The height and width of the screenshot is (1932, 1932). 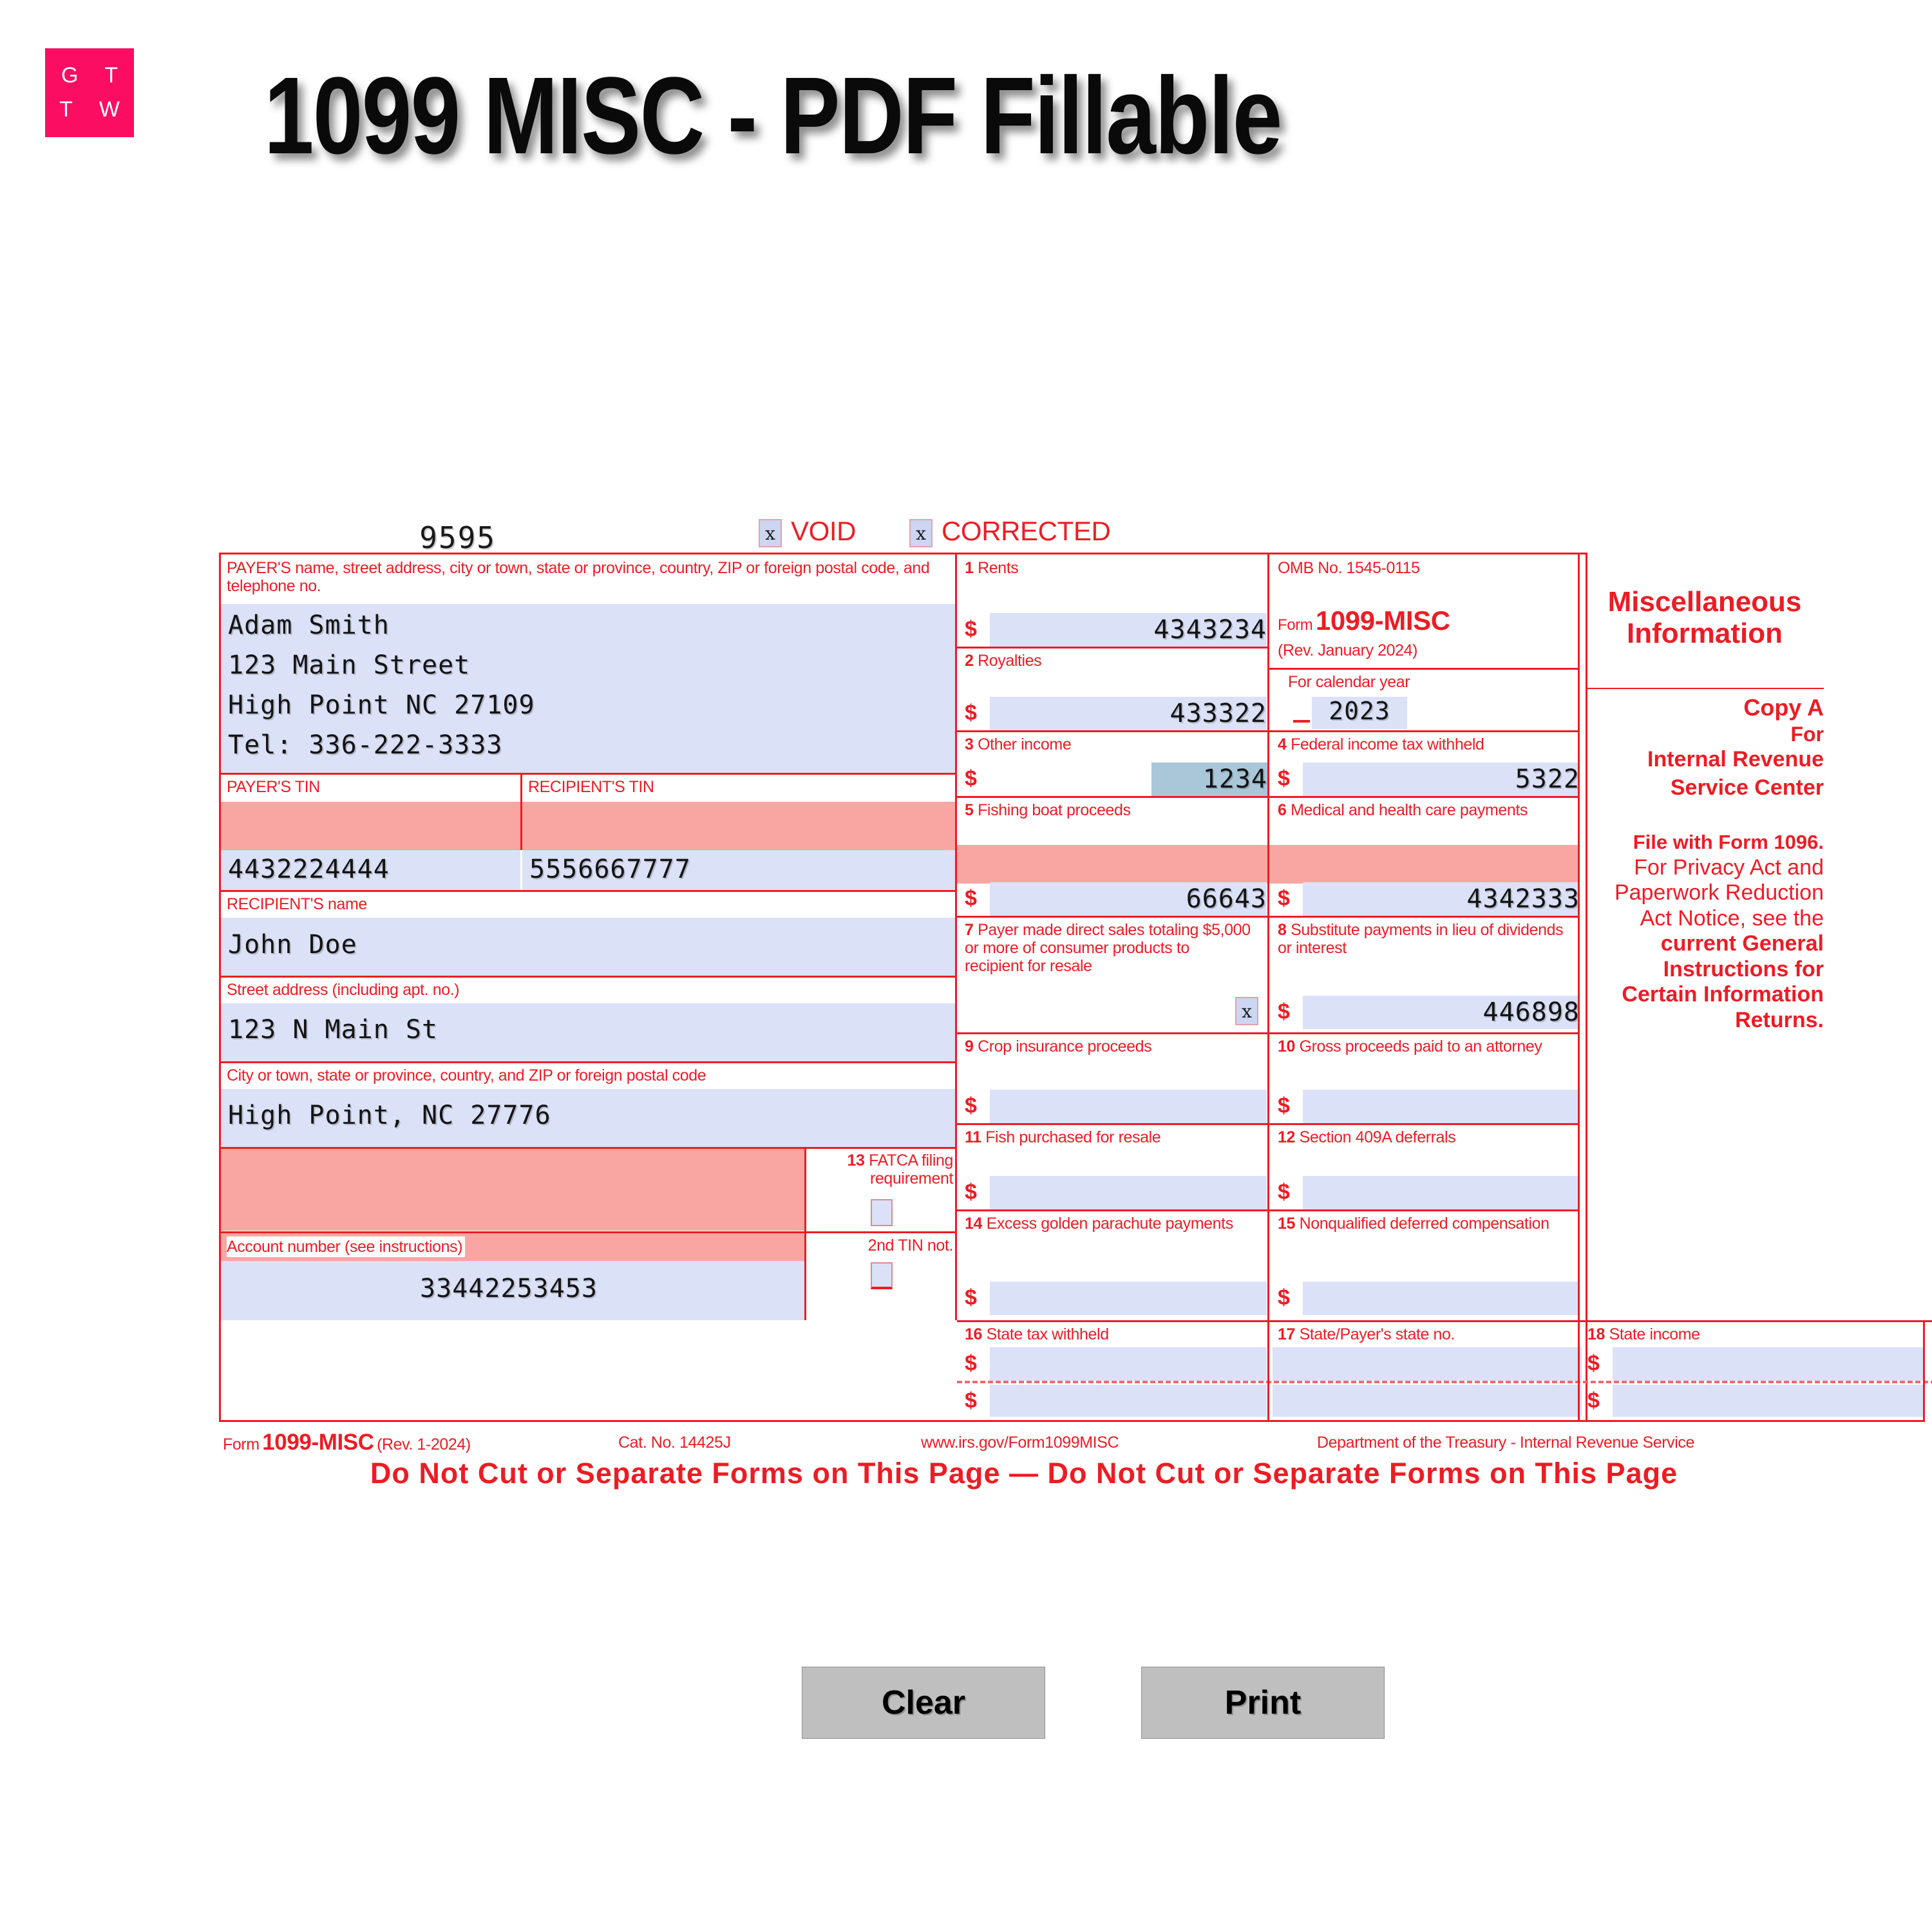 I want to click on box-10-dollar: $, so click(x=1284, y=1106).